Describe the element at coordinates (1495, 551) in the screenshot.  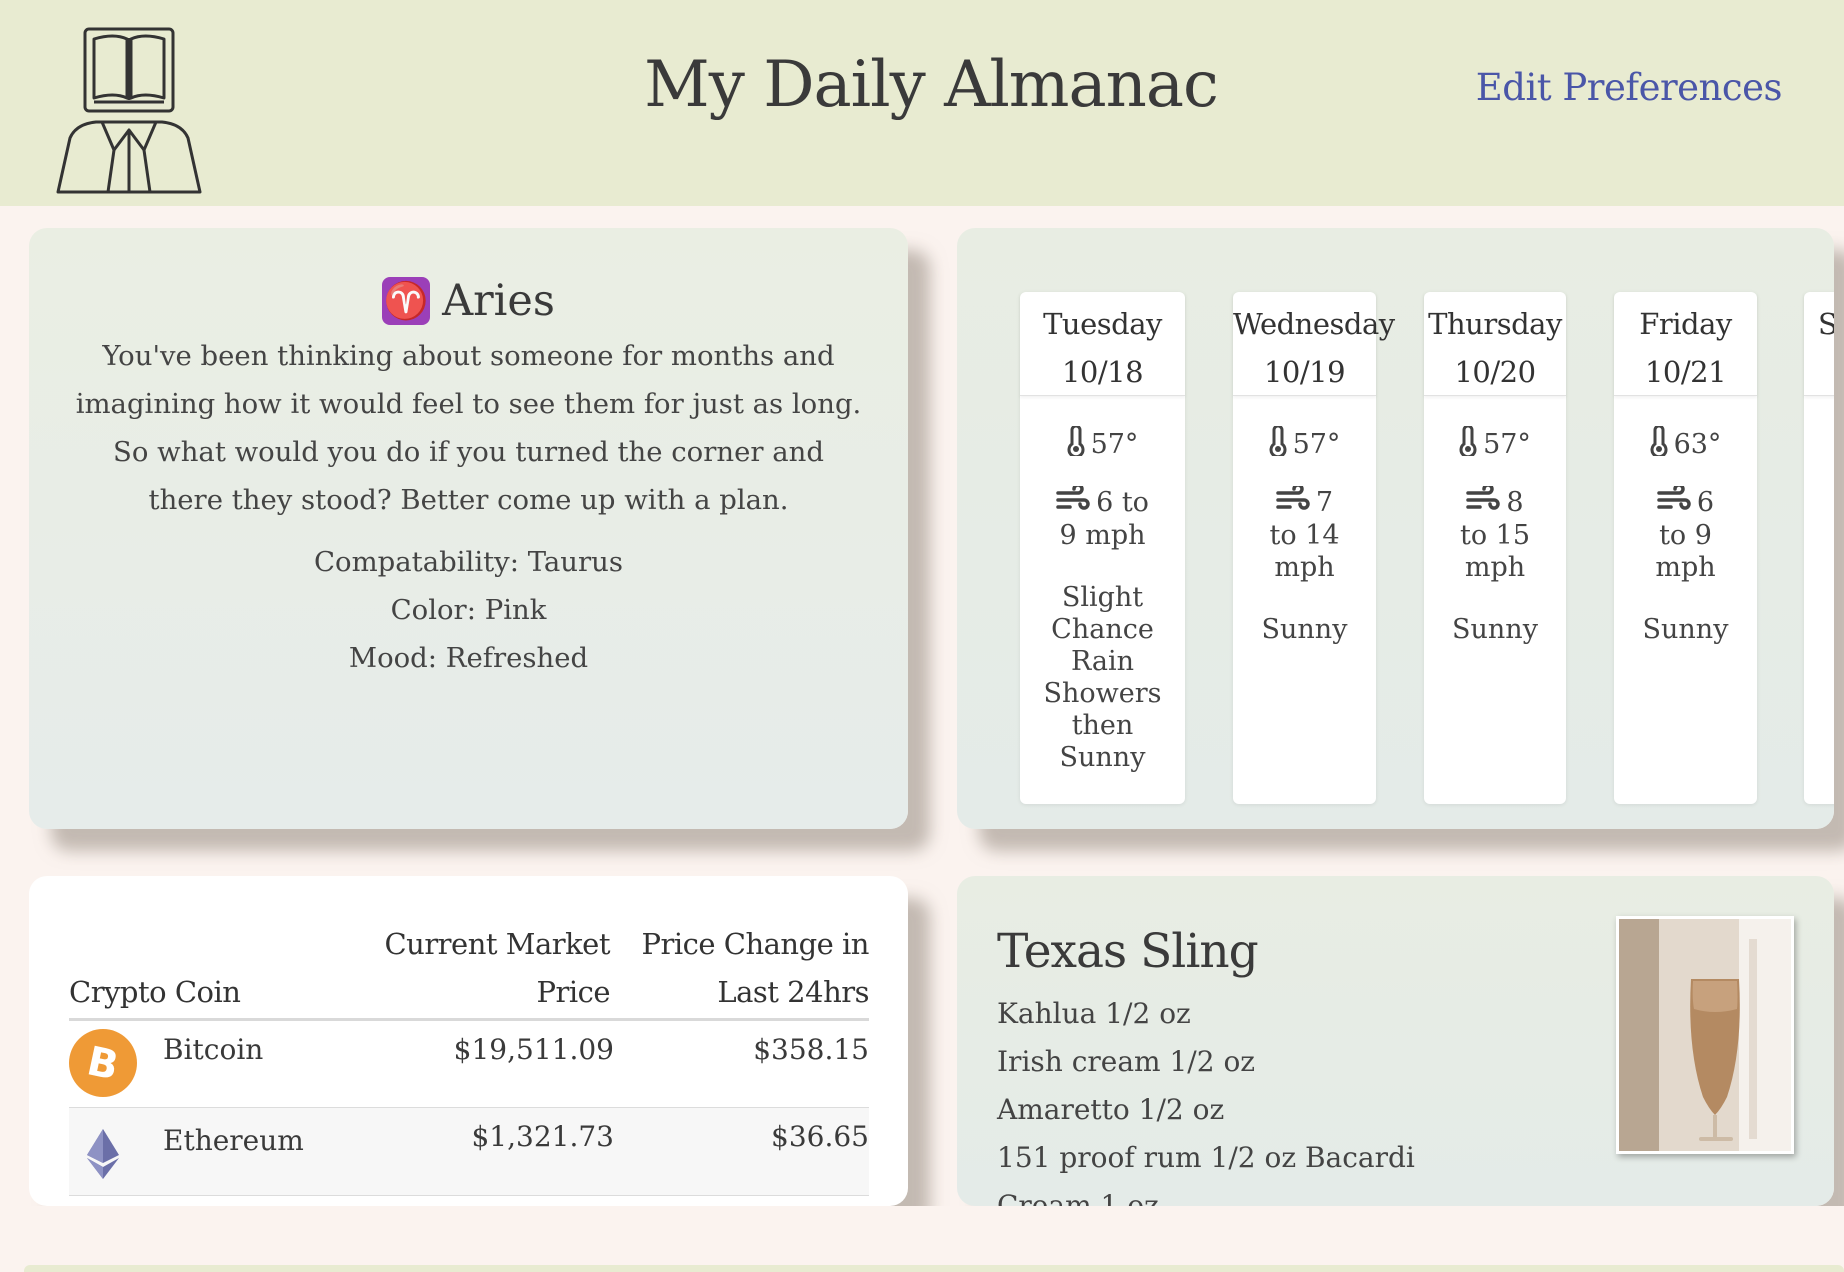
I see `wind-speed-line2: to 15 mph` at that location.